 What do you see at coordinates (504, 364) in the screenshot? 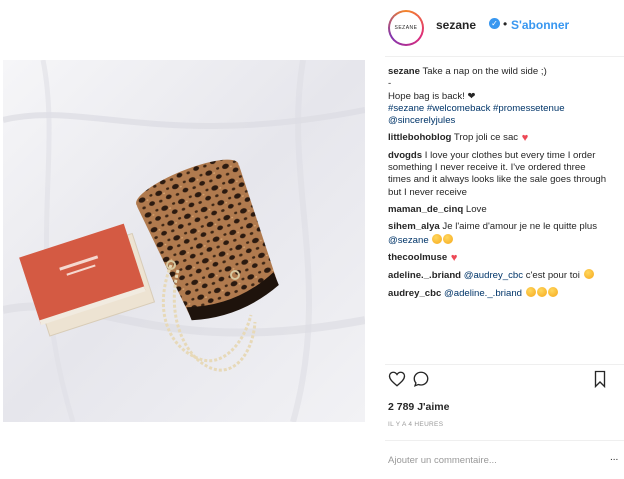
I see `actions-divider` at bounding box center [504, 364].